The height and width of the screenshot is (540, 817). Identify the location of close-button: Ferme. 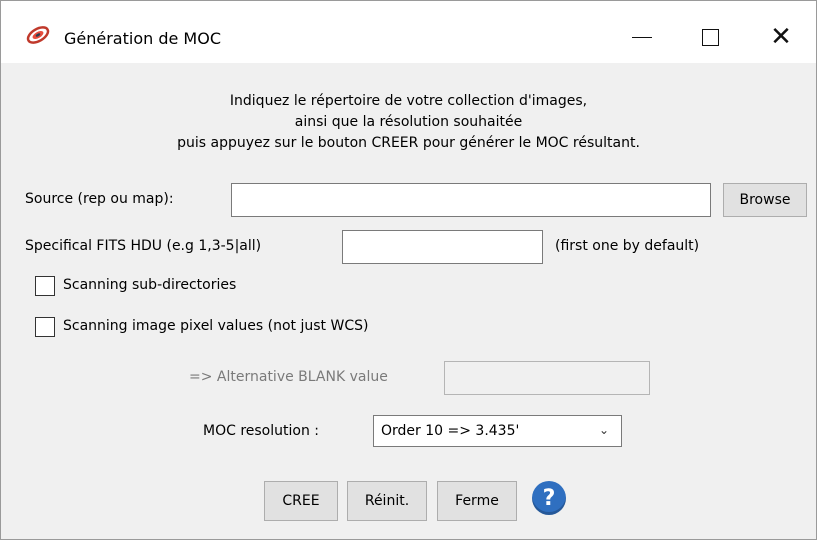
(477, 501).